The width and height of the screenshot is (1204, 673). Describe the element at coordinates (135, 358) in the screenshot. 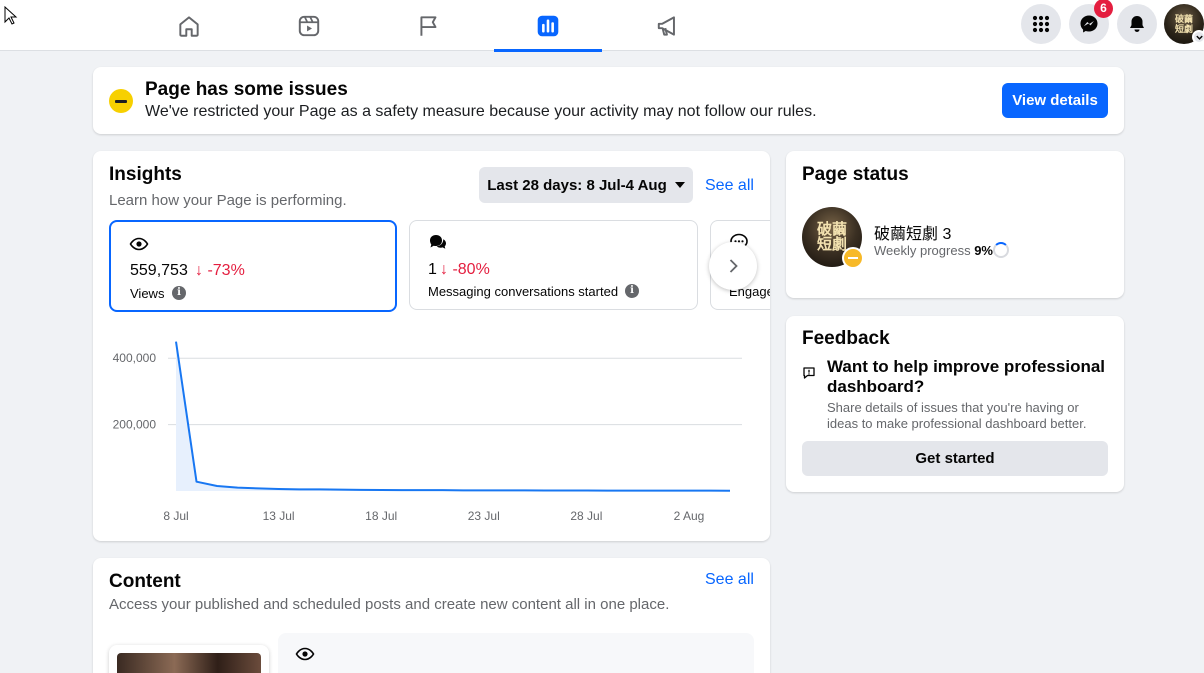

I see `chart-y-tick-label: 400,000` at that location.